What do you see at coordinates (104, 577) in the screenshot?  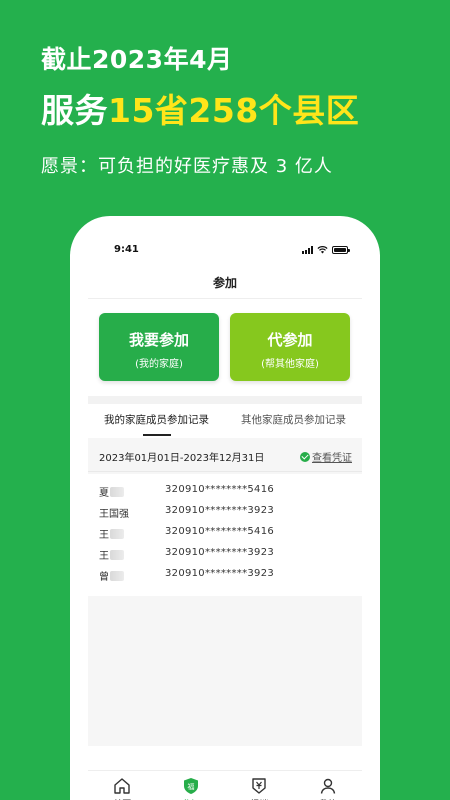 I see `member-name-text: 曾` at bounding box center [104, 577].